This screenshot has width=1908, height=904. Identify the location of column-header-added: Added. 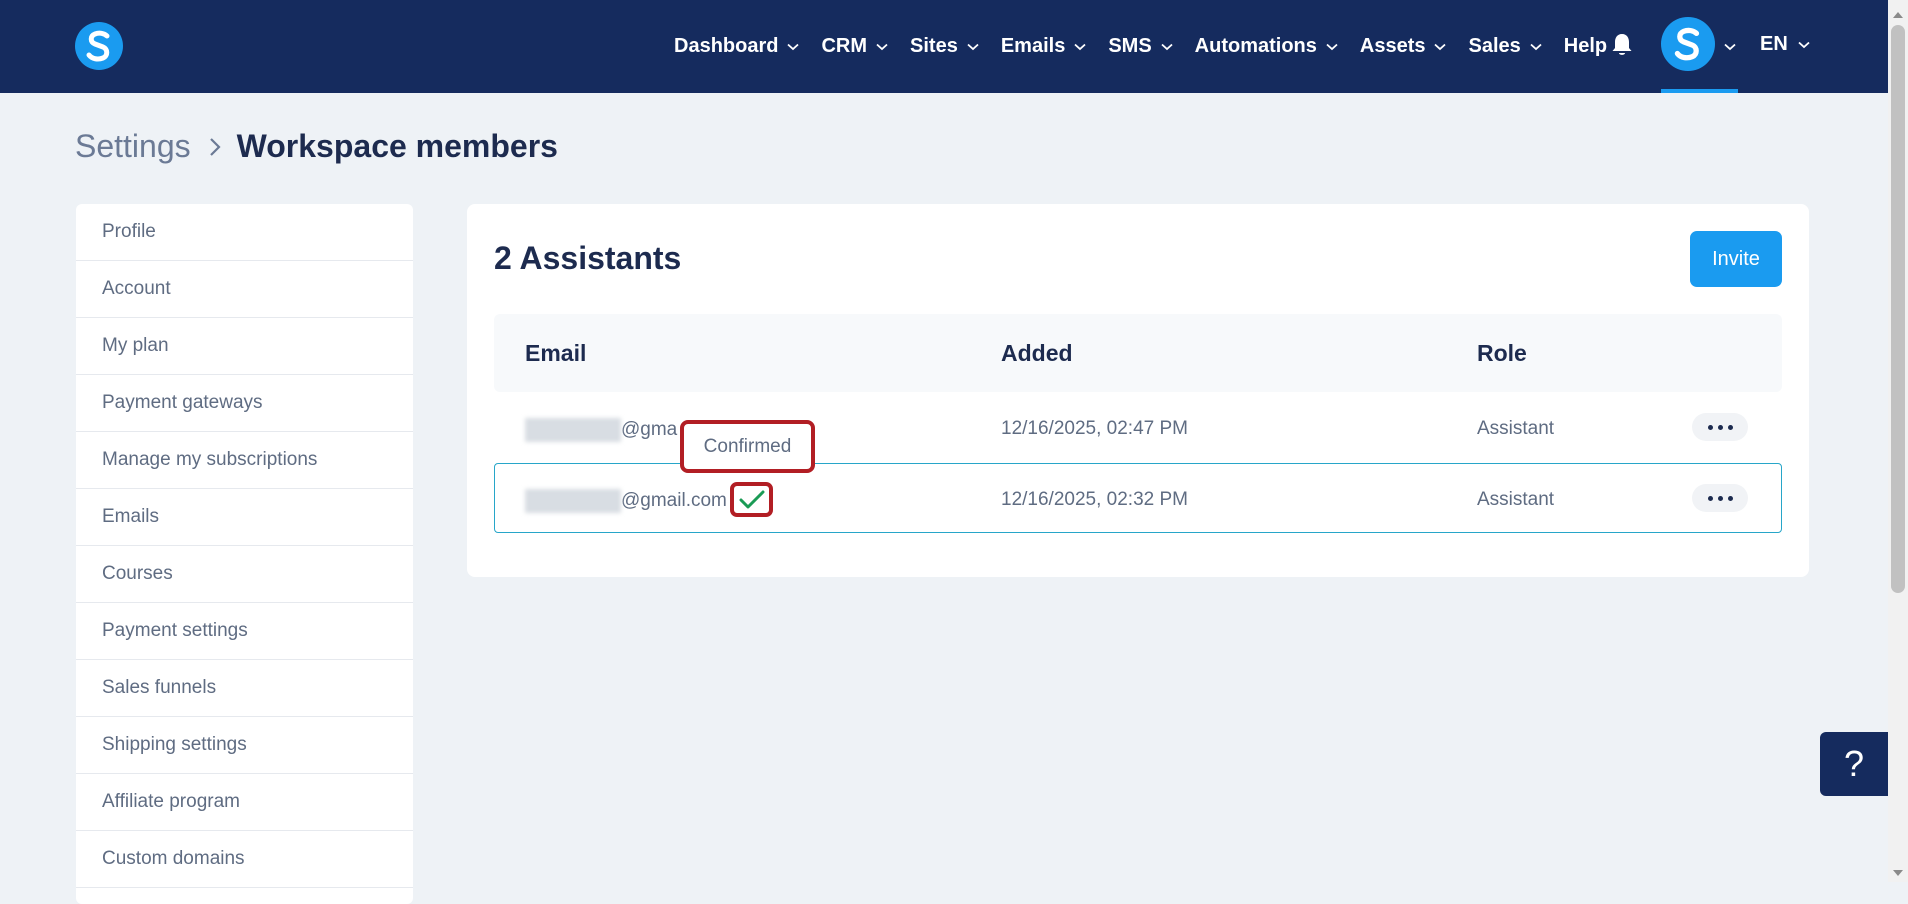
(1037, 353).